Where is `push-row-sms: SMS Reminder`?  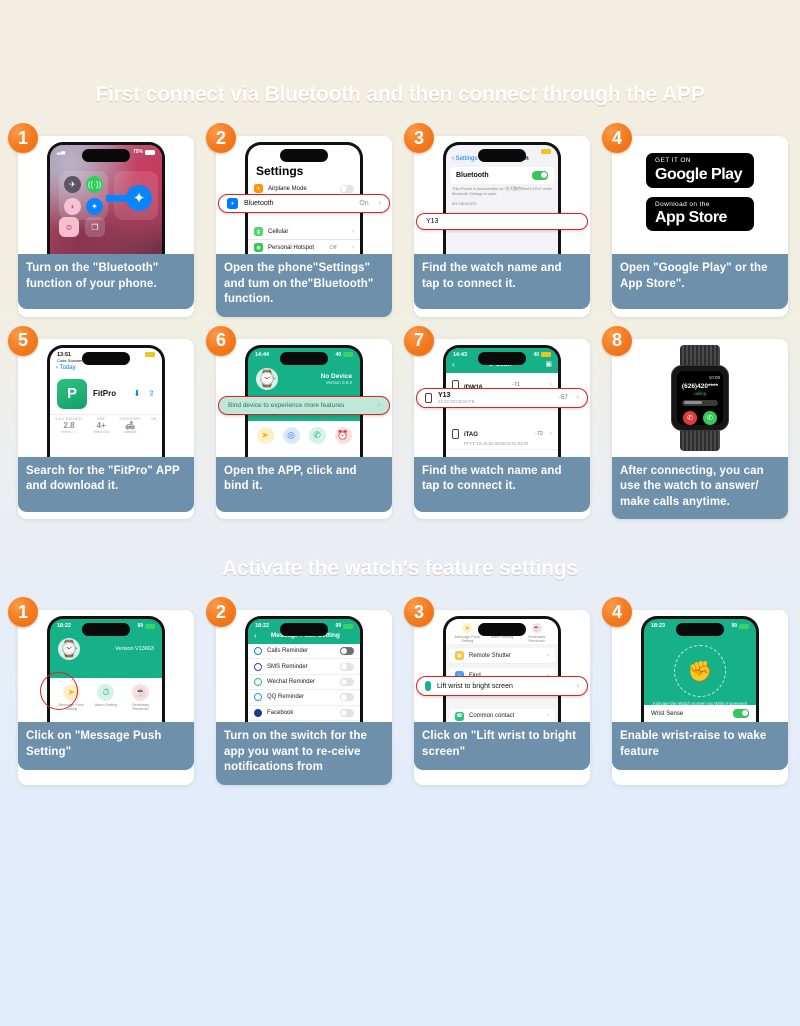
push-row-sms: SMS Reminder is located at coordinates (304, 667).